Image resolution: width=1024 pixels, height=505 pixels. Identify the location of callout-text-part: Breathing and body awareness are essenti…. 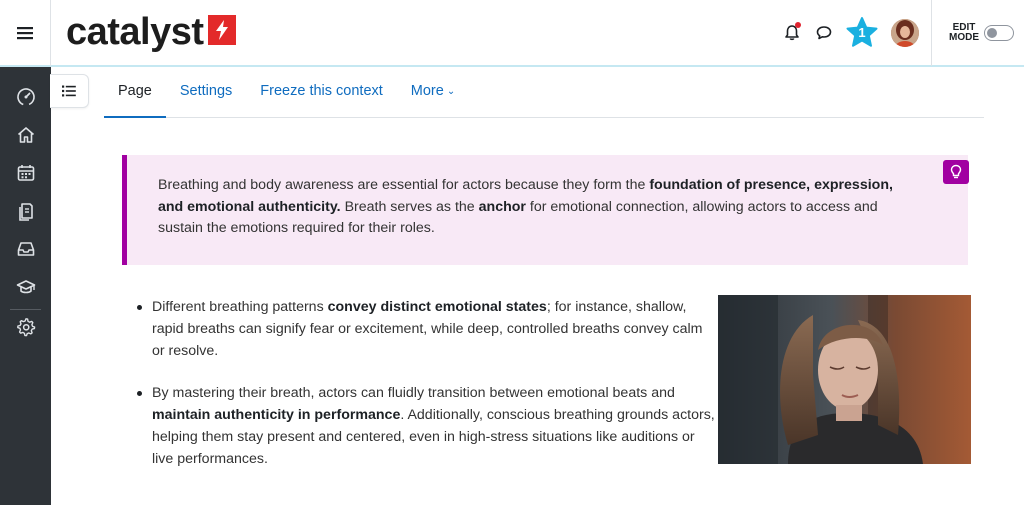
(404, 185).